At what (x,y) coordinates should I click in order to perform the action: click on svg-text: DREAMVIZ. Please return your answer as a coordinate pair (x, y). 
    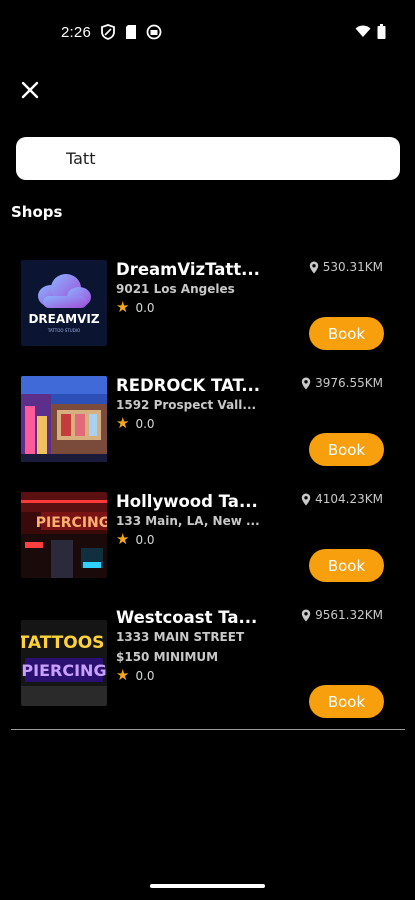
    Looking at the image, I should click on (63, 319).